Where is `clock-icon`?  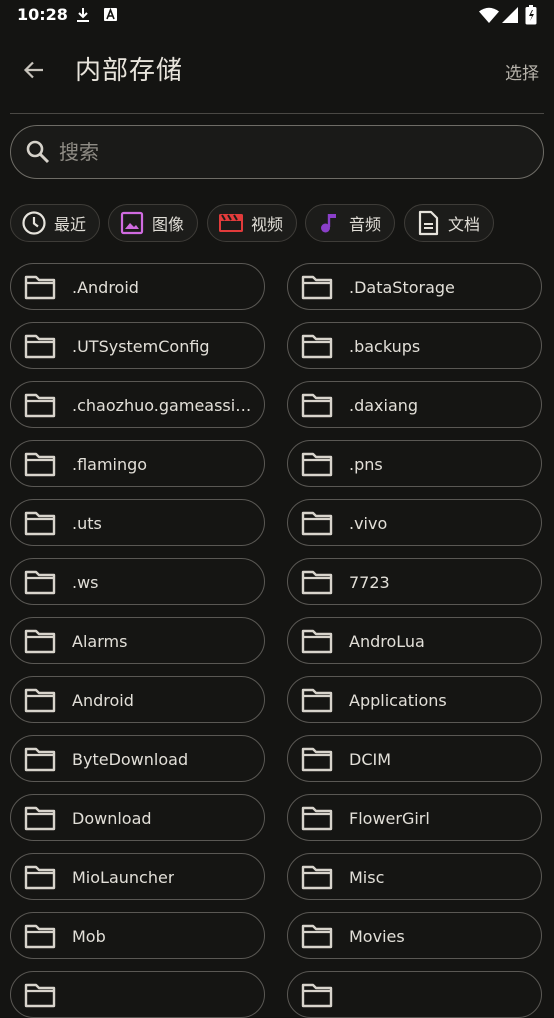 clock-icon is located at coordinates (34, 223).